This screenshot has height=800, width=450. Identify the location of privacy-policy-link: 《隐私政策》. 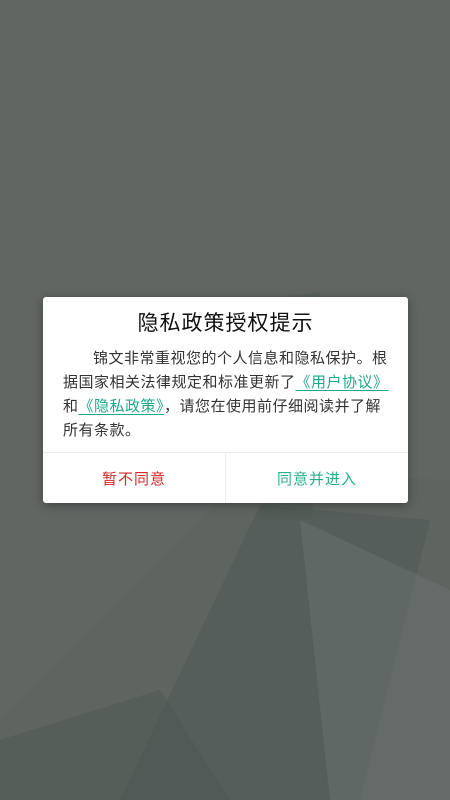
(122, 406).